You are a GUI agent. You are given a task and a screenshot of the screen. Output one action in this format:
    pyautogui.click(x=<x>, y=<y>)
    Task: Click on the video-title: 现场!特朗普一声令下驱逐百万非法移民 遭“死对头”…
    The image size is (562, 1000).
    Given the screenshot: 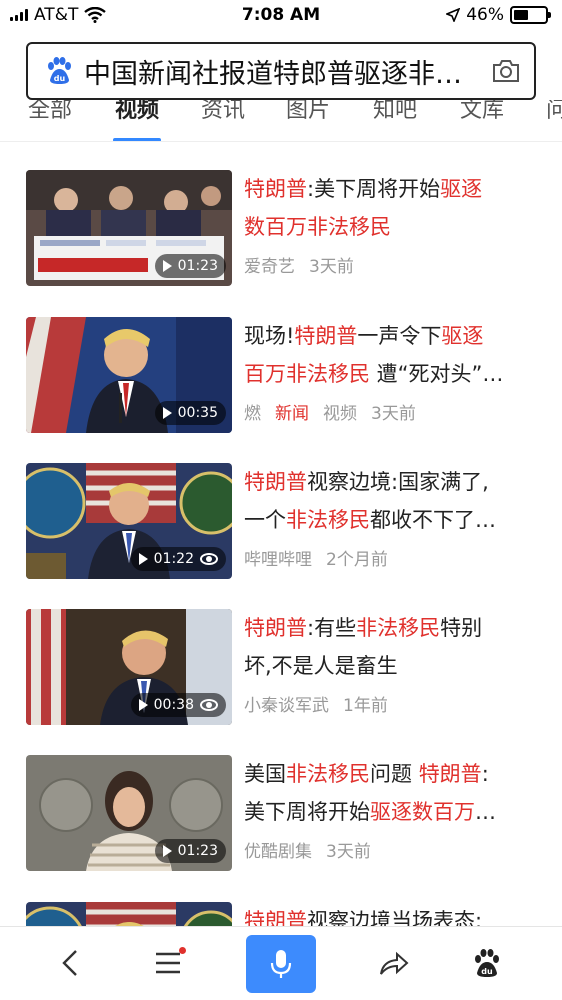 What is the action you would take?
    pyautogui.click(x=394, y=355)
    